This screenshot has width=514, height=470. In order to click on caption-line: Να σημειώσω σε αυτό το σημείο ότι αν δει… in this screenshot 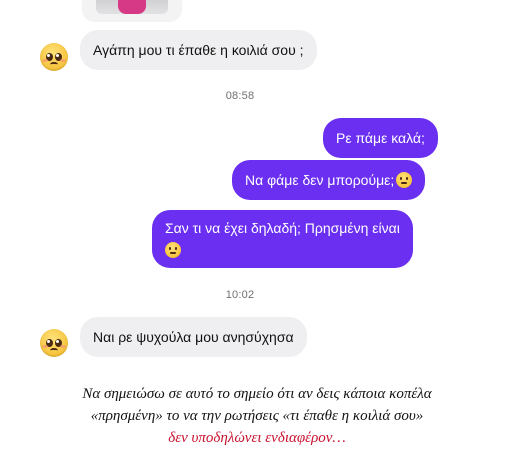, I will do `click(257, 394)`.